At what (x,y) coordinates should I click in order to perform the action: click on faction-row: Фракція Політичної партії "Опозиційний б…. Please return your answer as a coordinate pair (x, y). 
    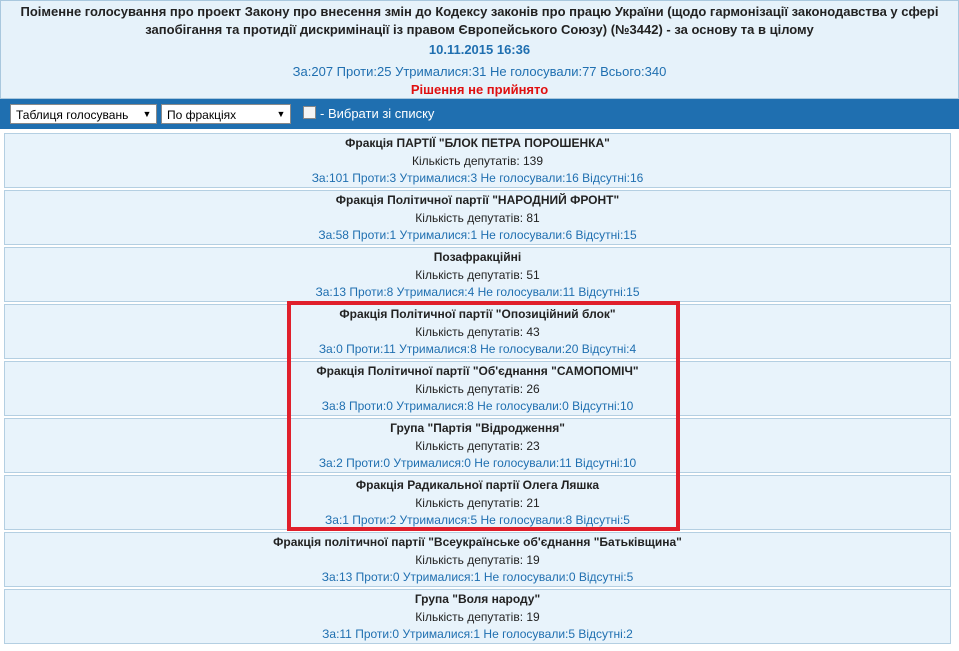
    Looking at the image, I should click on (477, 331).